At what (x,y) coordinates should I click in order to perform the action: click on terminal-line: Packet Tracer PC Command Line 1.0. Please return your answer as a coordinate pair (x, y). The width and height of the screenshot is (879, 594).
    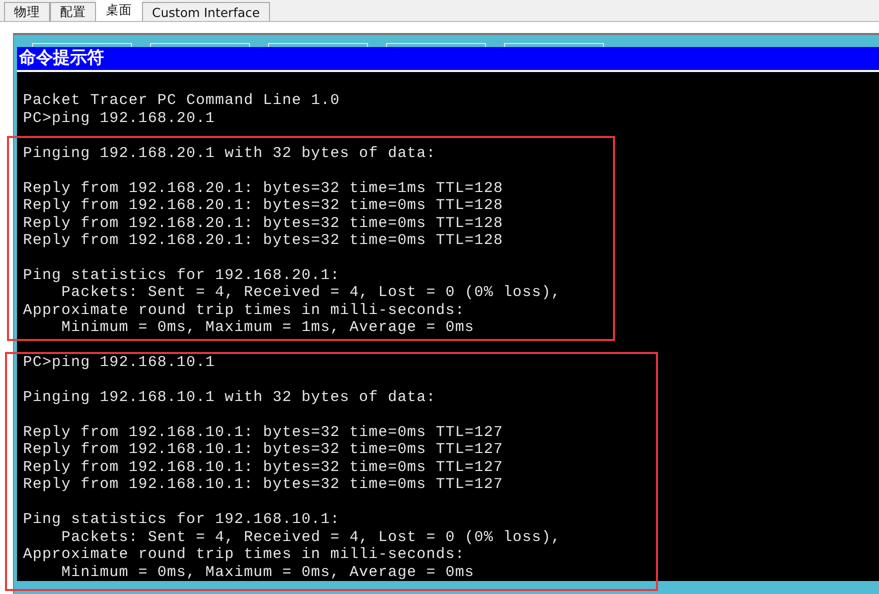
    Looking at the image, I should click on (181, 101).